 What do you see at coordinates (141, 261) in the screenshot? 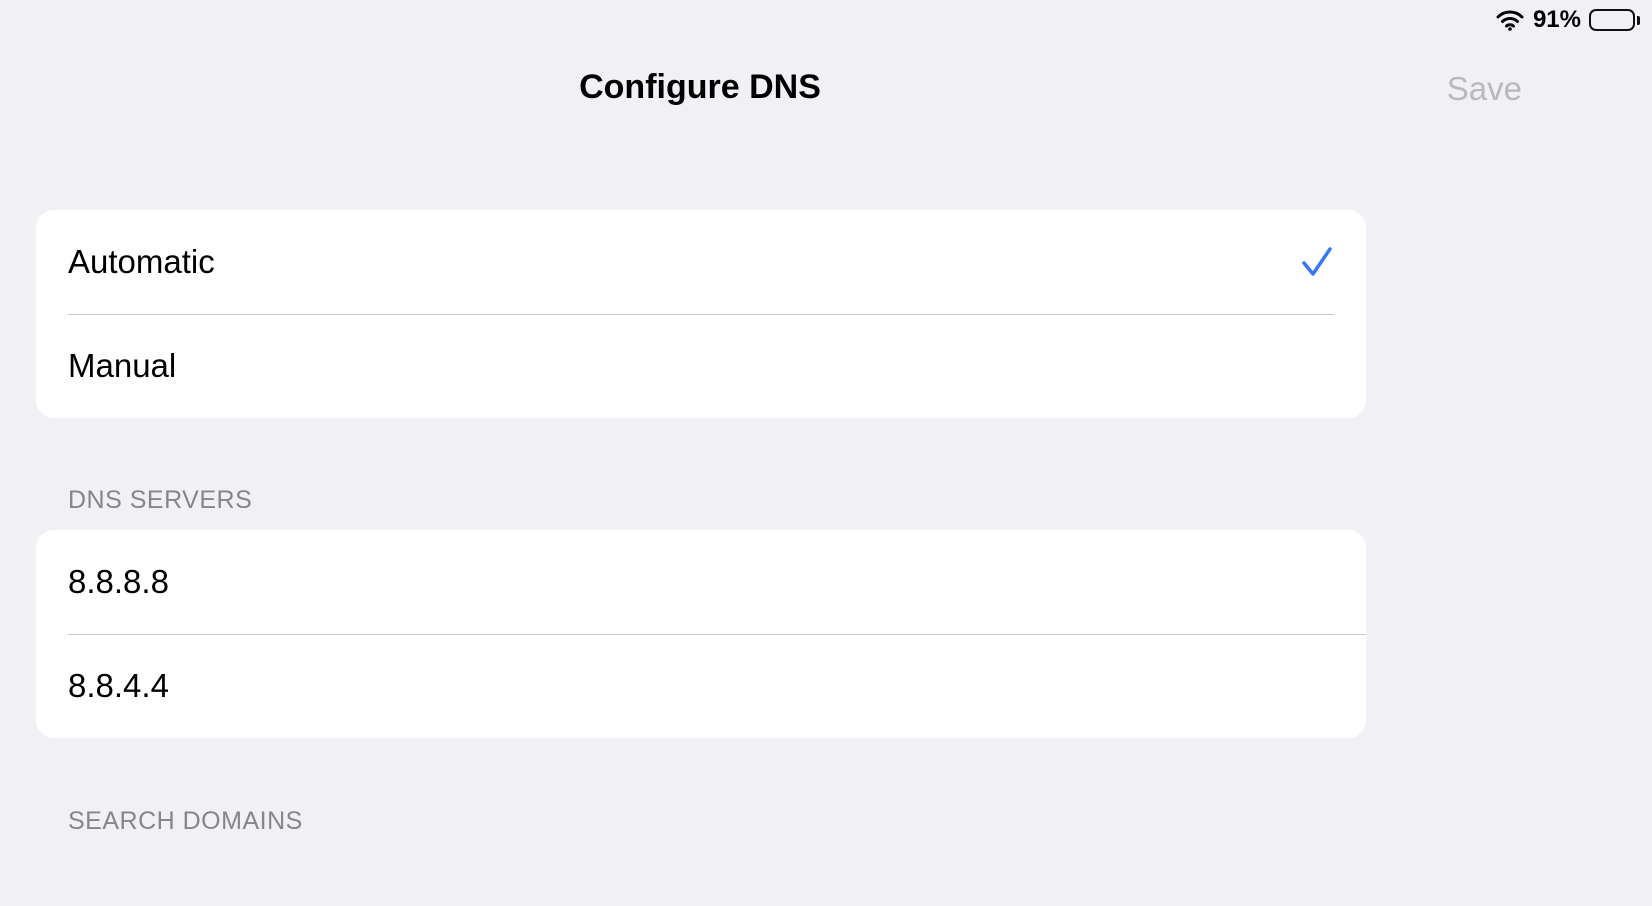
I see `option-label: Automatic` at bounding box center [141, 261].